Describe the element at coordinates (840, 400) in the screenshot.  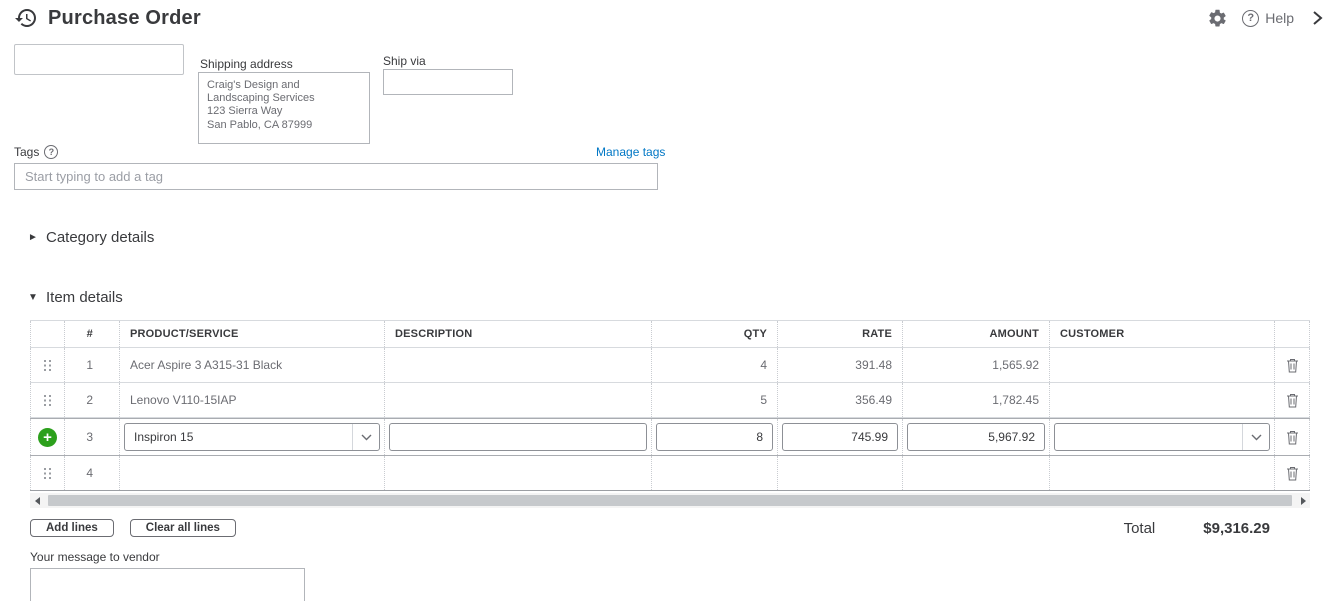
I see `rate-cell: 356.49` at that location.